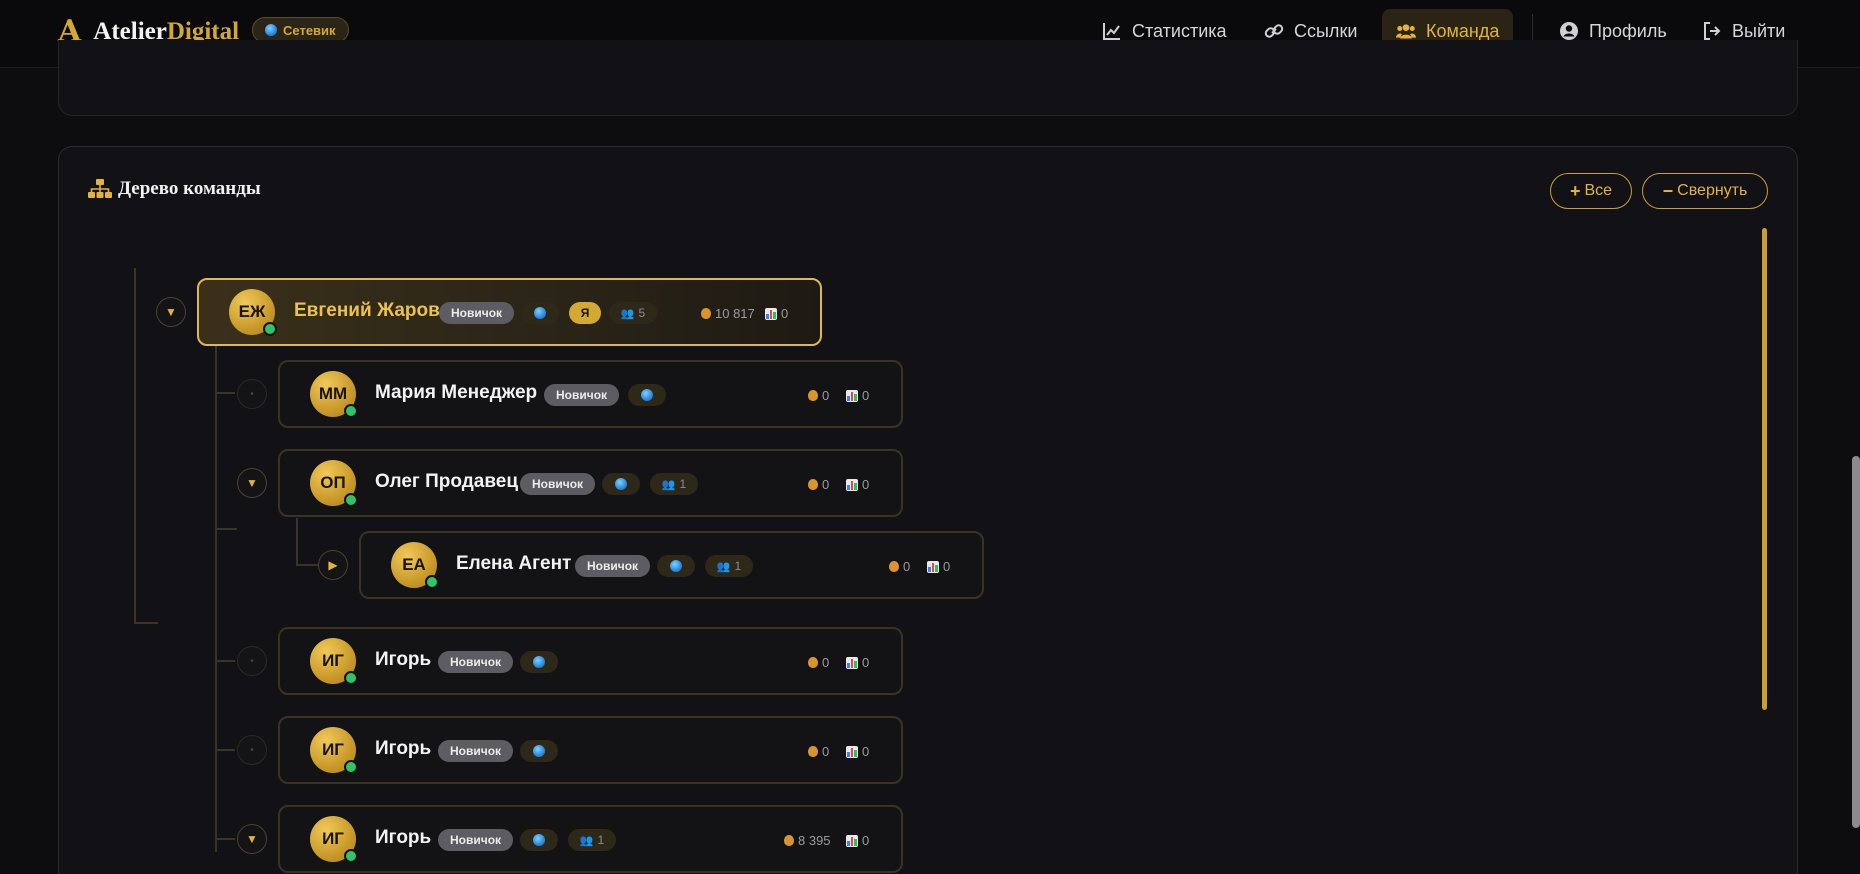 The width and height of the screenshot is (1860, 874). I want to click on member-name: Олег Продавец, so click(447, 481).